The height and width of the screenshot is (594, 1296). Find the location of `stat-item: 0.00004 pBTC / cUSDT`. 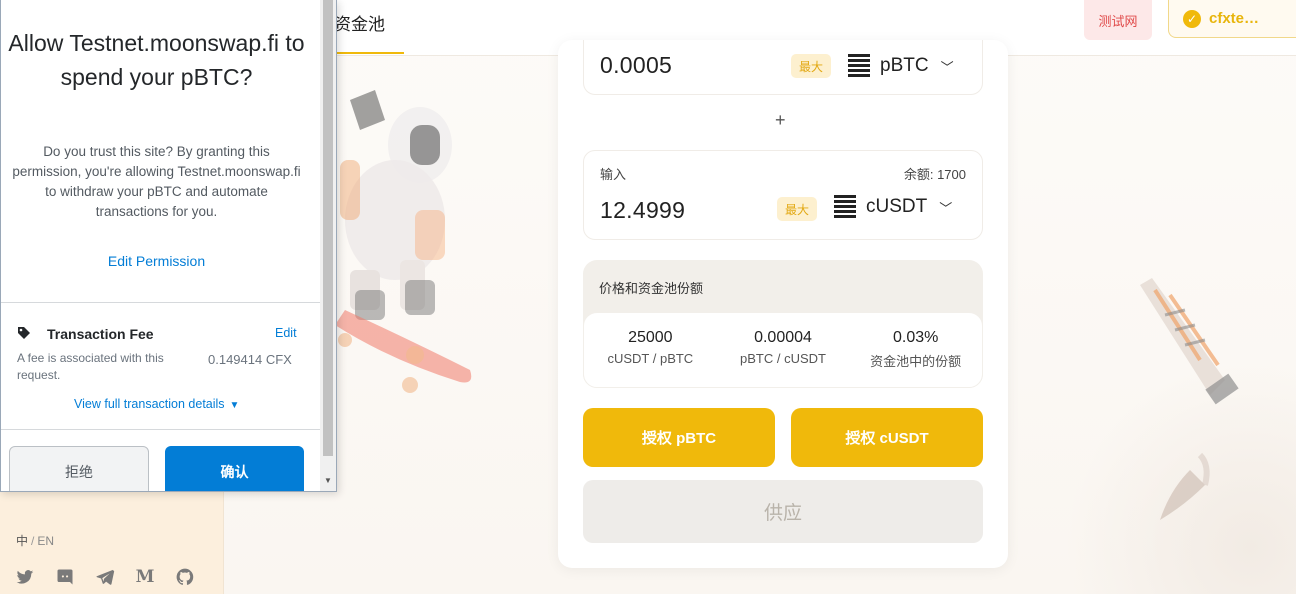

stat-item: 0.00004 pBTC / cUSDT is located at coordinates (783, 350).